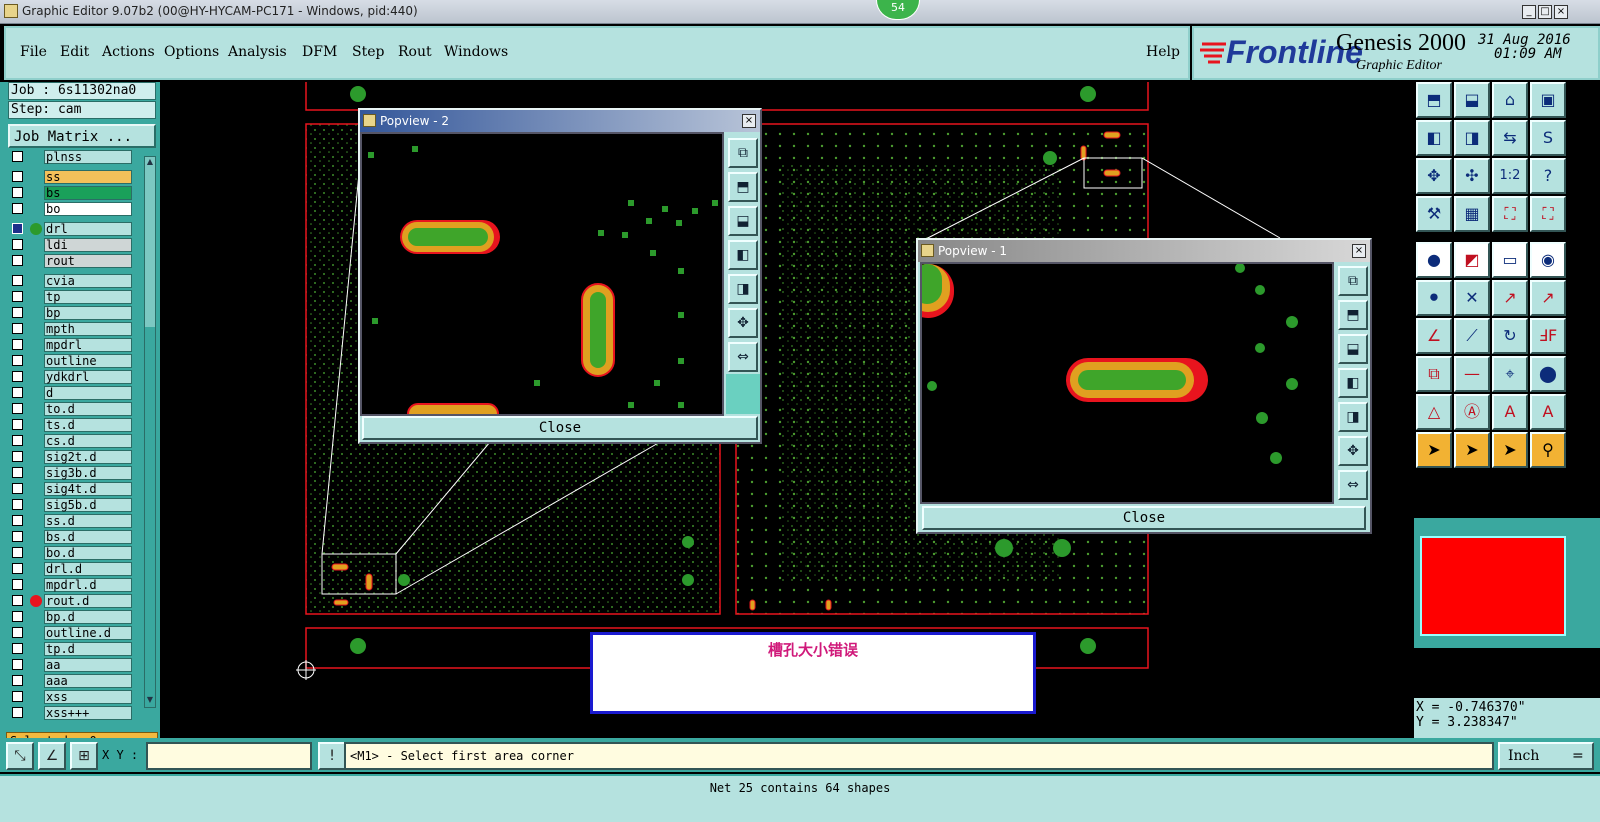 This screenshot has height=822, width=1600. What do you see at coordinates (1510, 336) in the screenshot?
I see `arc-icon: ↻` at bounding box center [1510, 336].